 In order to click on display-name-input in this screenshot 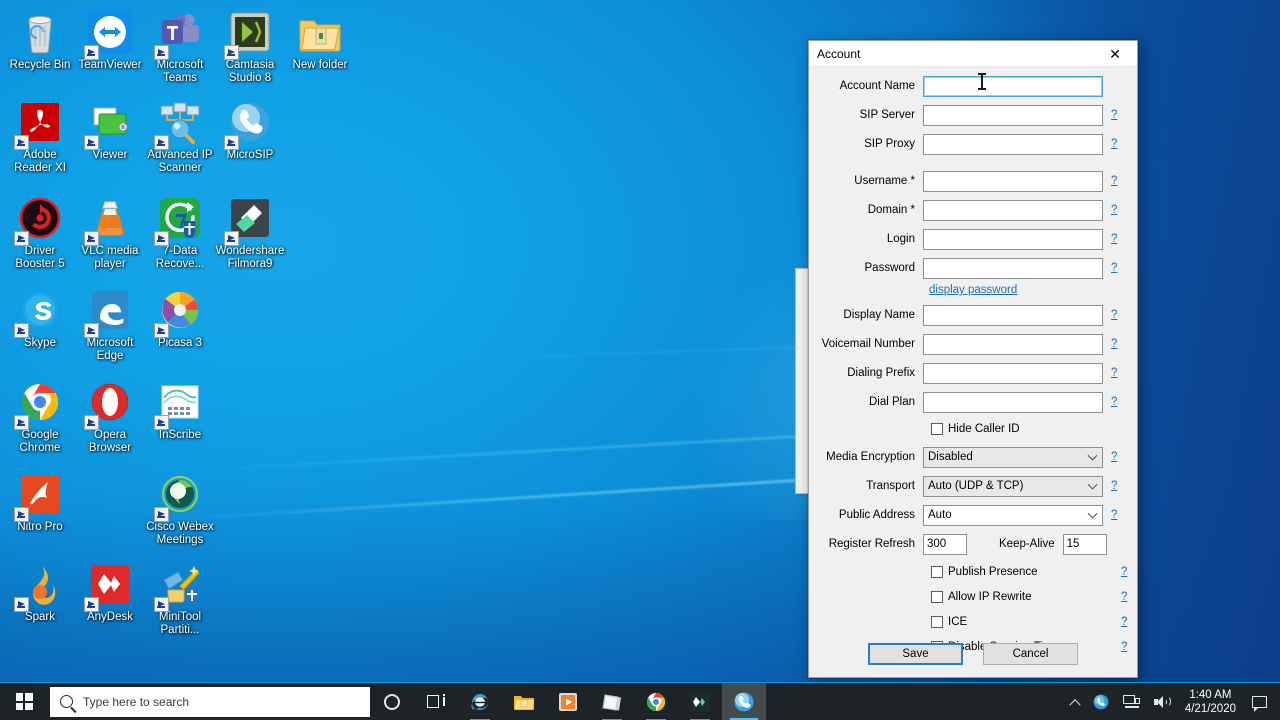, I will do `click(1013, 315)`.